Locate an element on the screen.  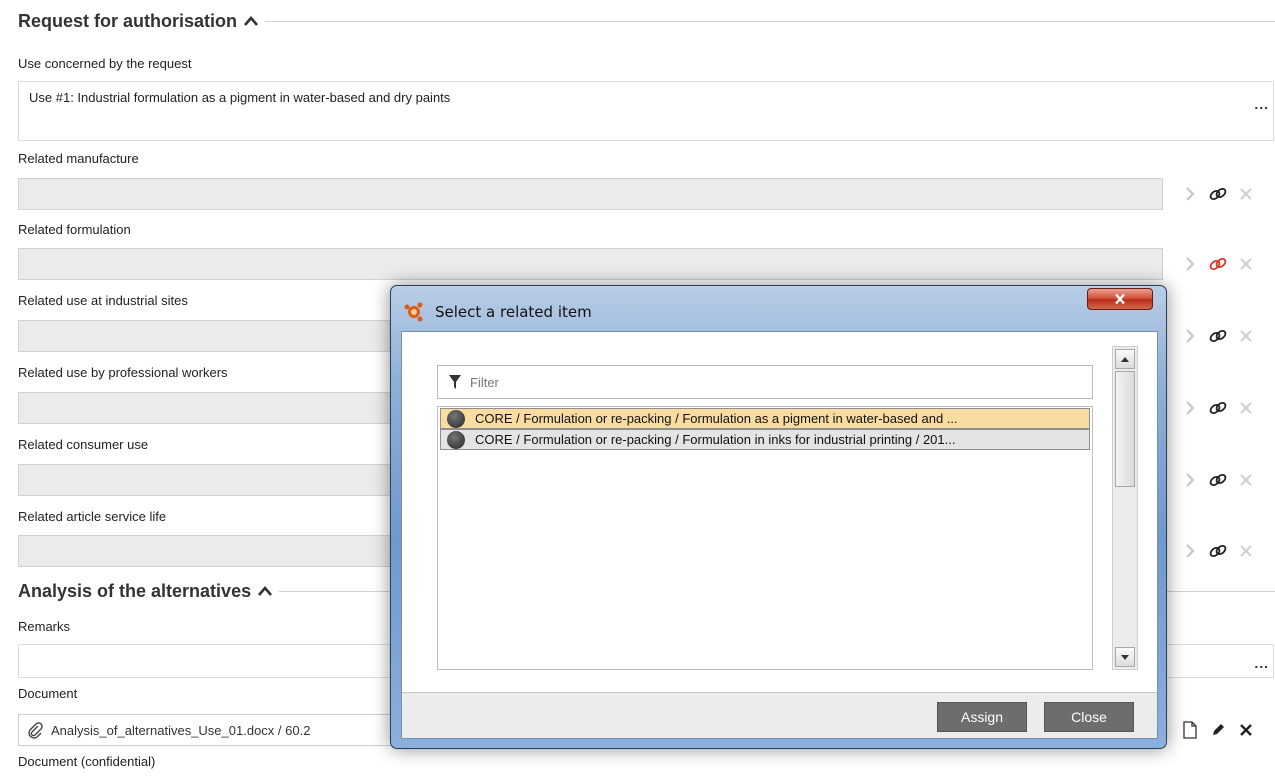
filter-placeholder: Filter is located at coordinates (484, 382).